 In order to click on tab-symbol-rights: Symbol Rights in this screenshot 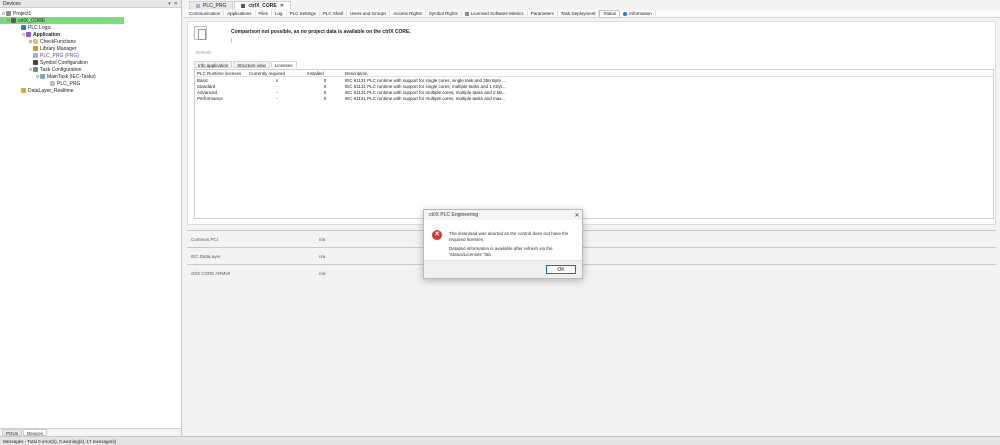, I will do `click(444, 13)`.